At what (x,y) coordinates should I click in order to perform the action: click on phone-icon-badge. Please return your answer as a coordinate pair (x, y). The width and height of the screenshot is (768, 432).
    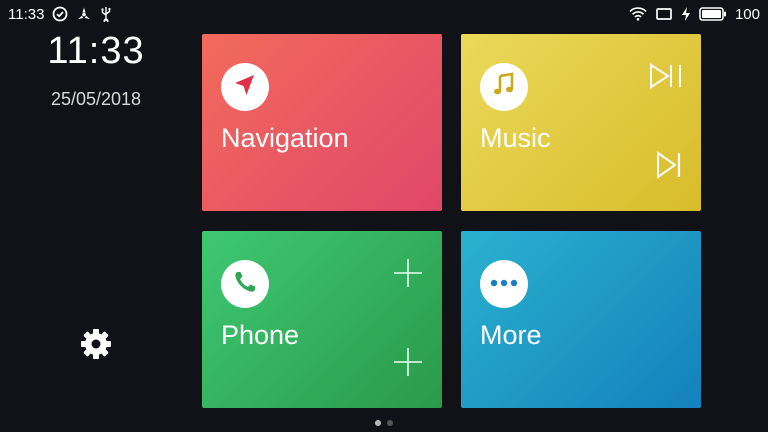
    Looking at the image, I should click on (245, 284).